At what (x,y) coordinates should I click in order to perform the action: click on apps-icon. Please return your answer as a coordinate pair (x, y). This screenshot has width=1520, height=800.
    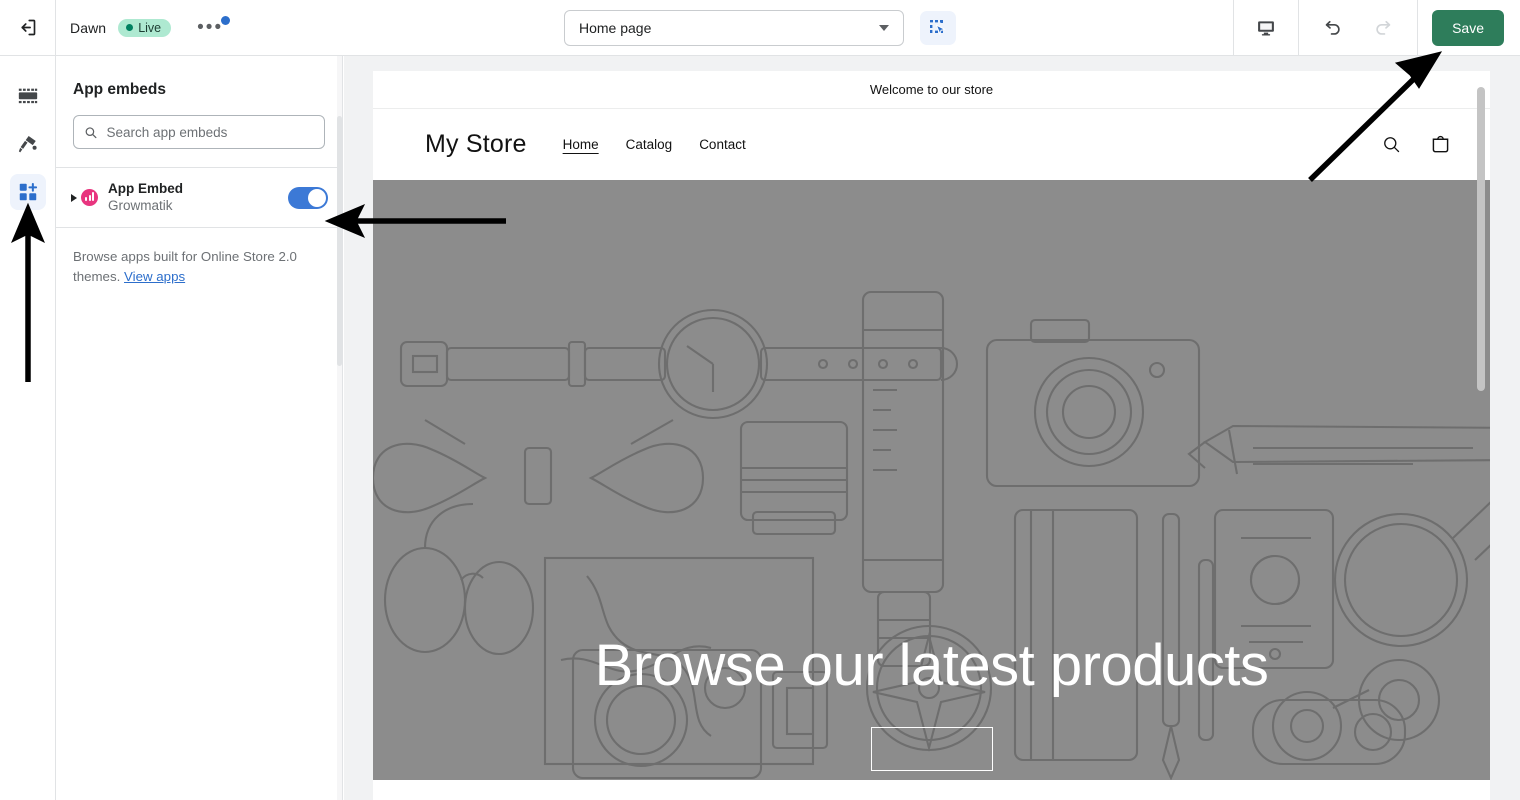
    Looking at the image, I should click on (28, 192).